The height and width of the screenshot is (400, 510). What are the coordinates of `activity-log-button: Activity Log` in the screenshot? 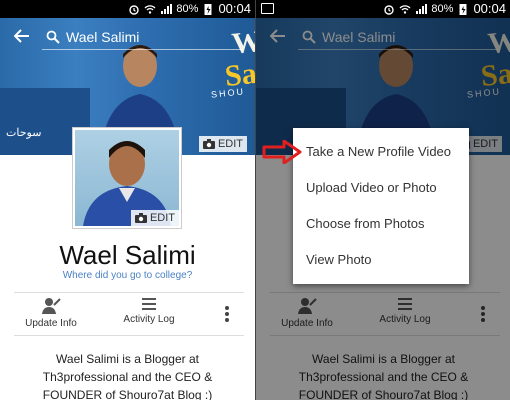 It's located at (149, 311).